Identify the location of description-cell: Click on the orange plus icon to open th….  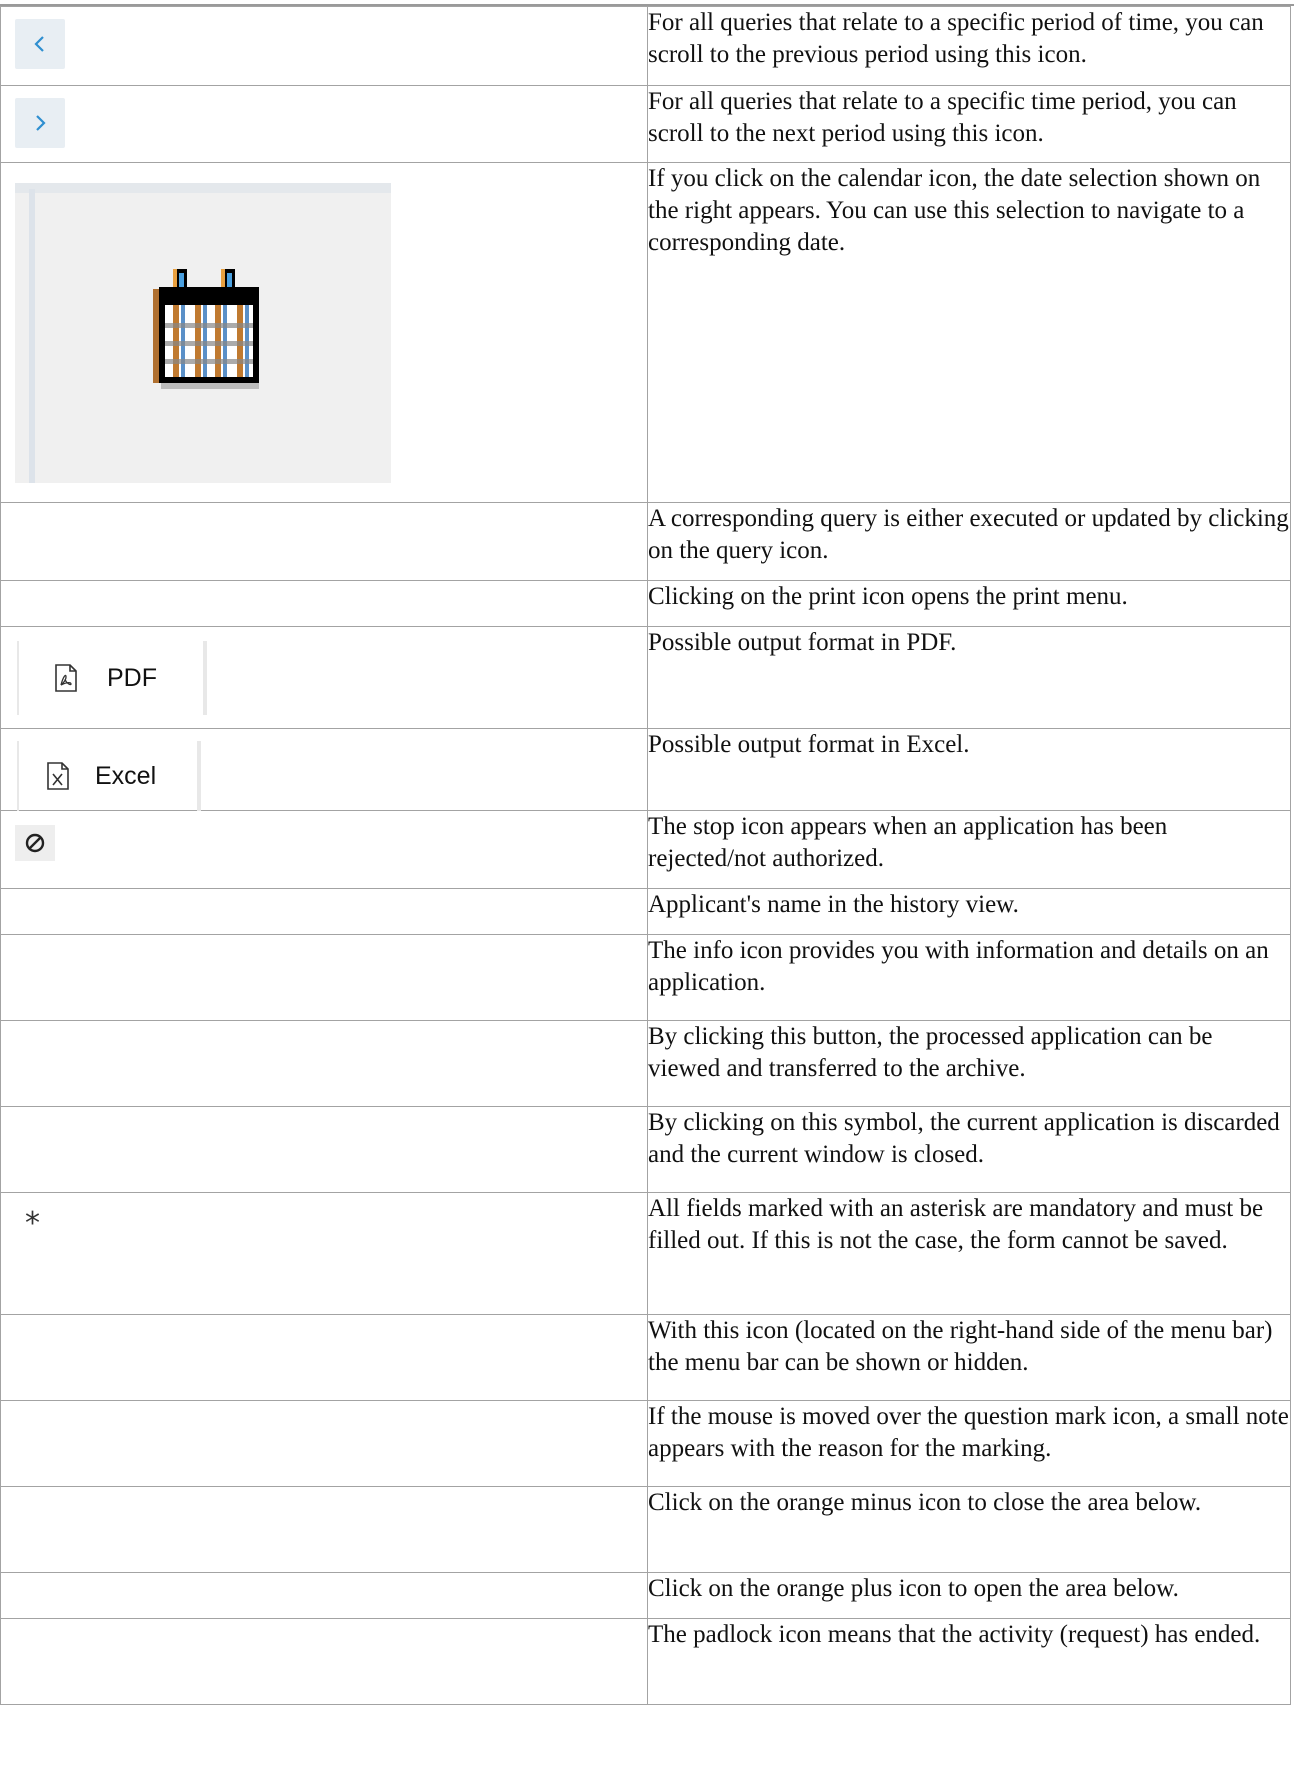
(969, 1595).